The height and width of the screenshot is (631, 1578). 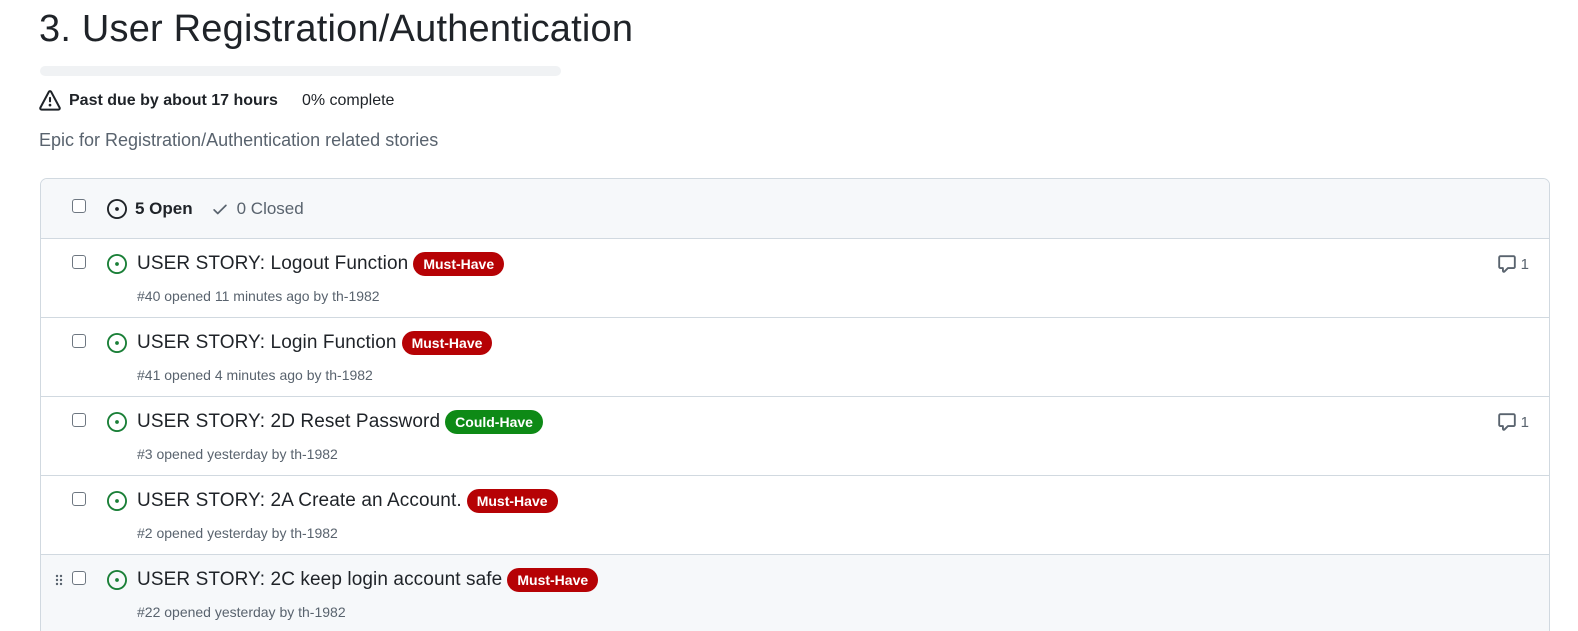 I want to click on closed-count-label: 0 Closed, so click(x=270, y=208).